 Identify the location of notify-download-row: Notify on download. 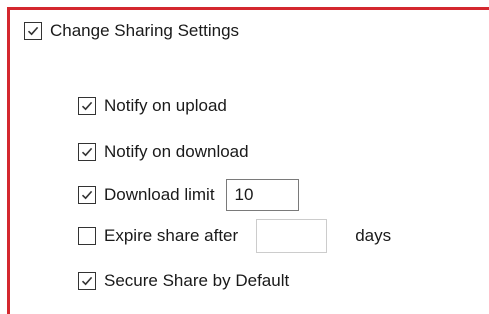
(163, 152).